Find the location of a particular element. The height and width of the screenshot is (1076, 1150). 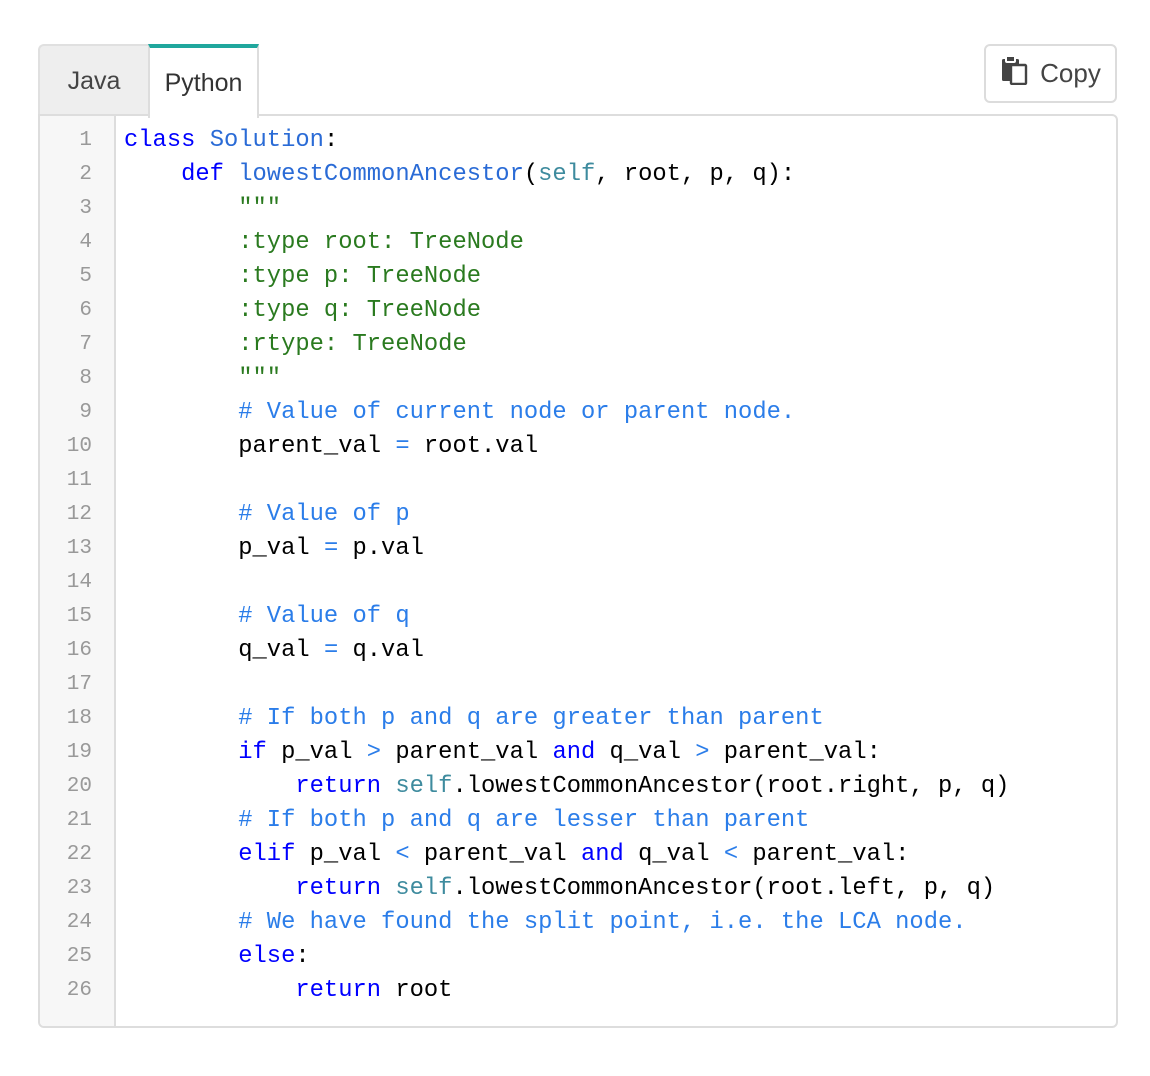

line-number: 5 is located at coordinates (85, 276).